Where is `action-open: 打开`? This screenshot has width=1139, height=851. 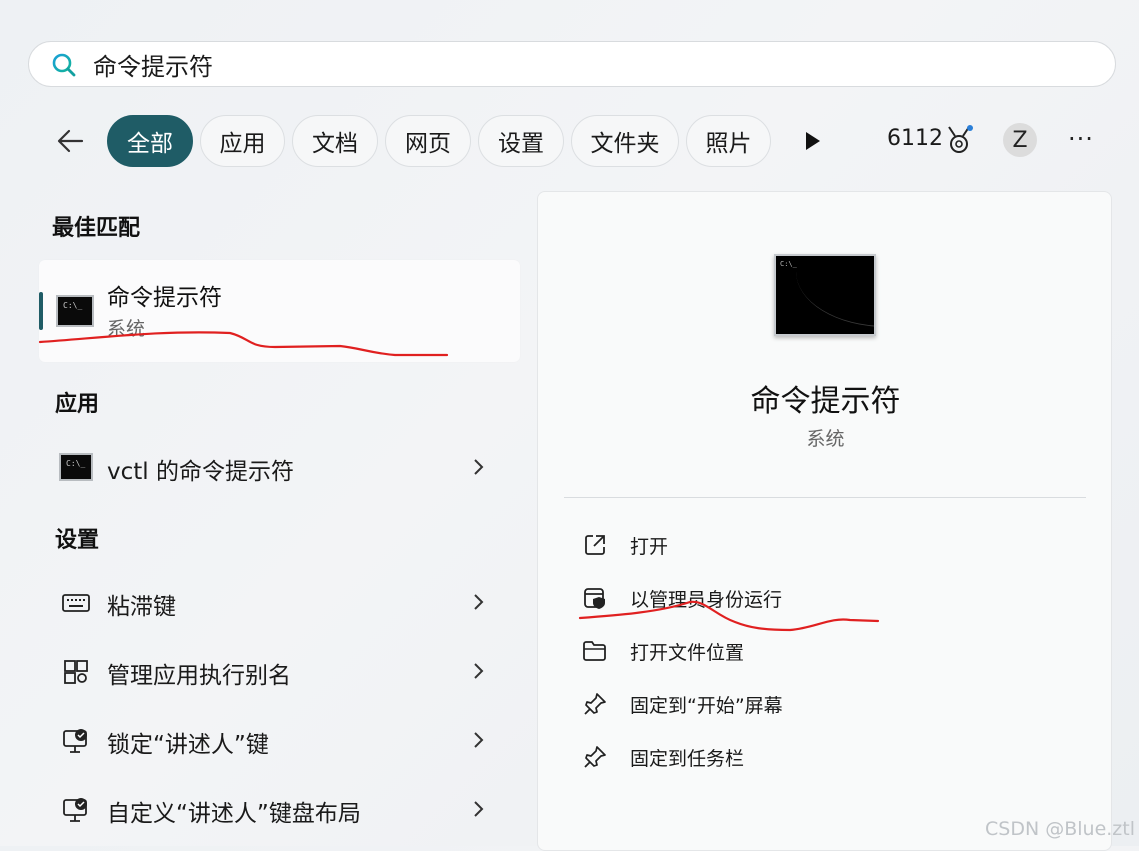
action-open: 打开 is located at coordinates (825, 545).